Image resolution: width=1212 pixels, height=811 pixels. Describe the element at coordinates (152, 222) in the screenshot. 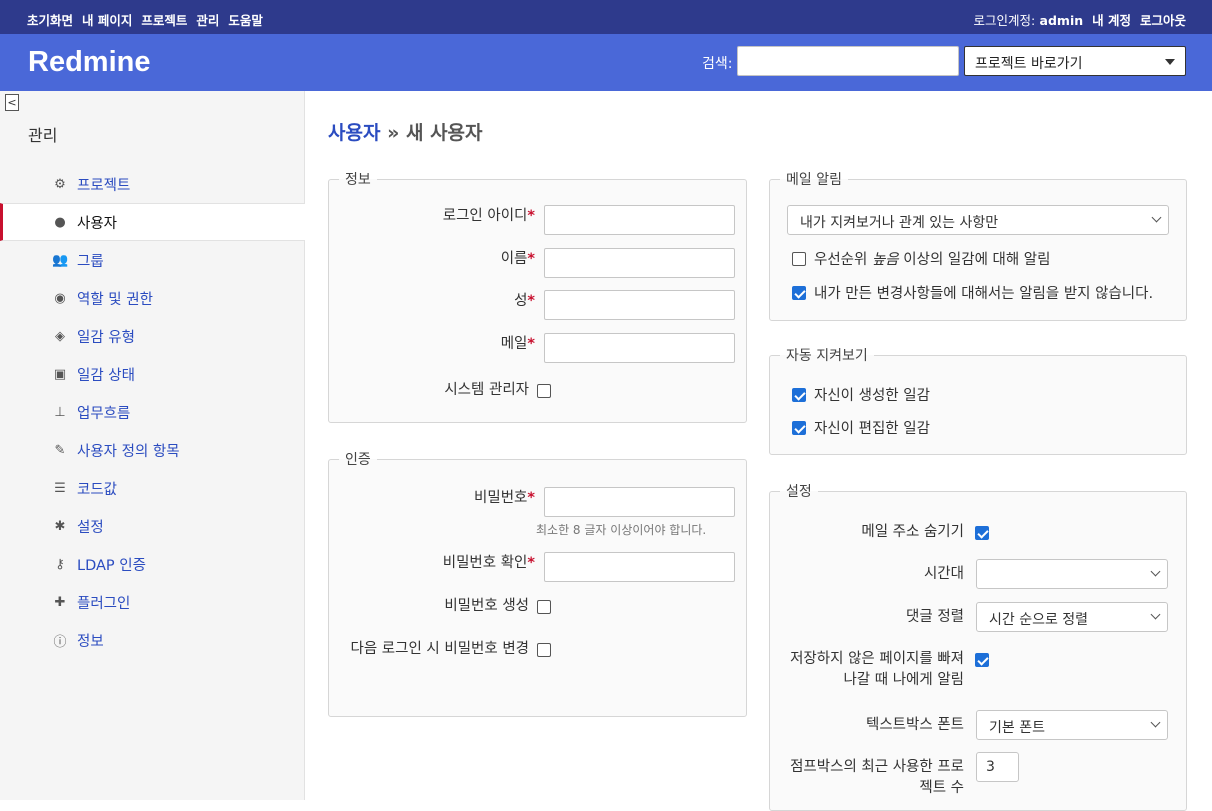

I see `sidebar-item-user: ● 사용자` at that location.